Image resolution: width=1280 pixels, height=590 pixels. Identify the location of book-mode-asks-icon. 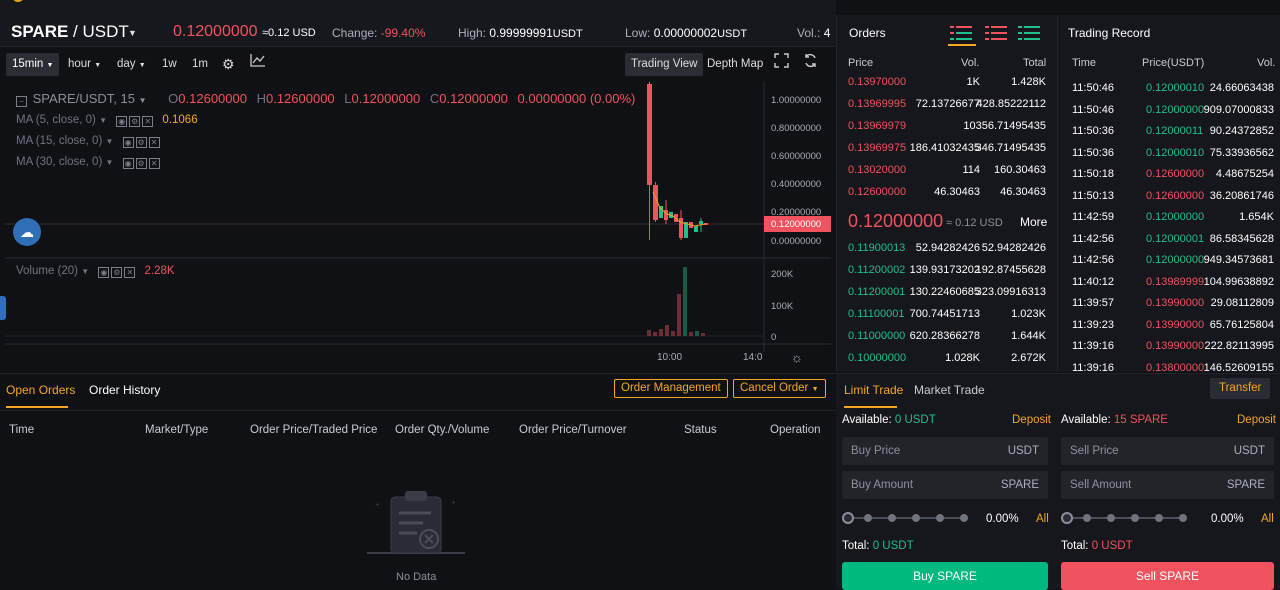
(996, 34).